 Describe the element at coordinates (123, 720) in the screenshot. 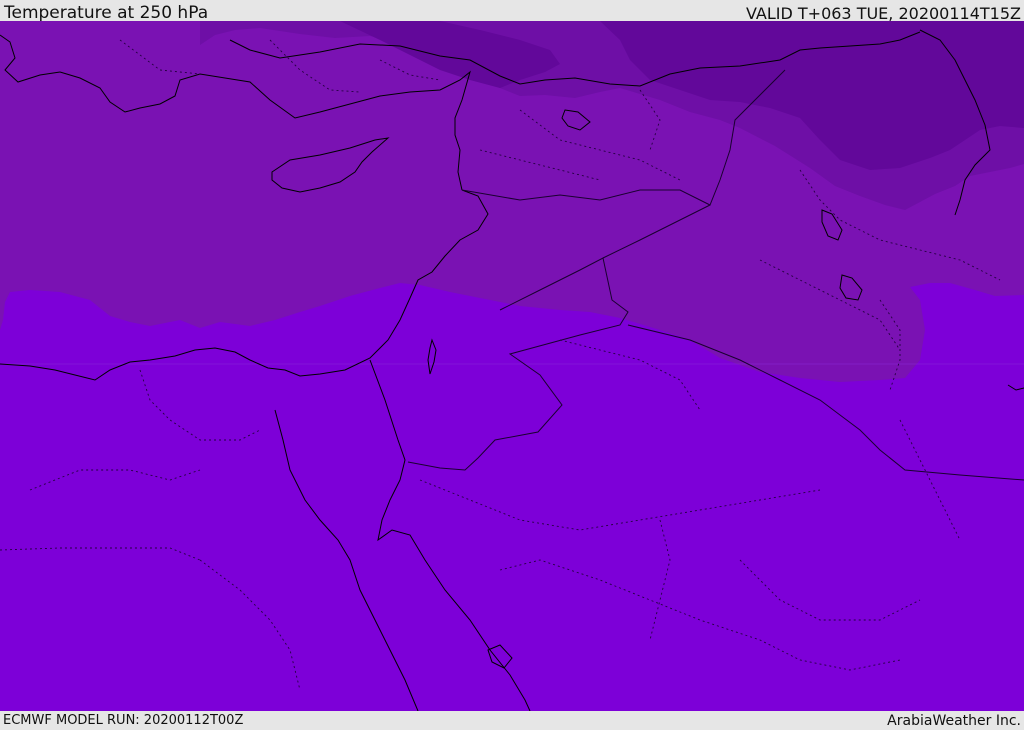

I see `model-run: ECMWF MODEL RUN: 20200112T00Z` at that location.